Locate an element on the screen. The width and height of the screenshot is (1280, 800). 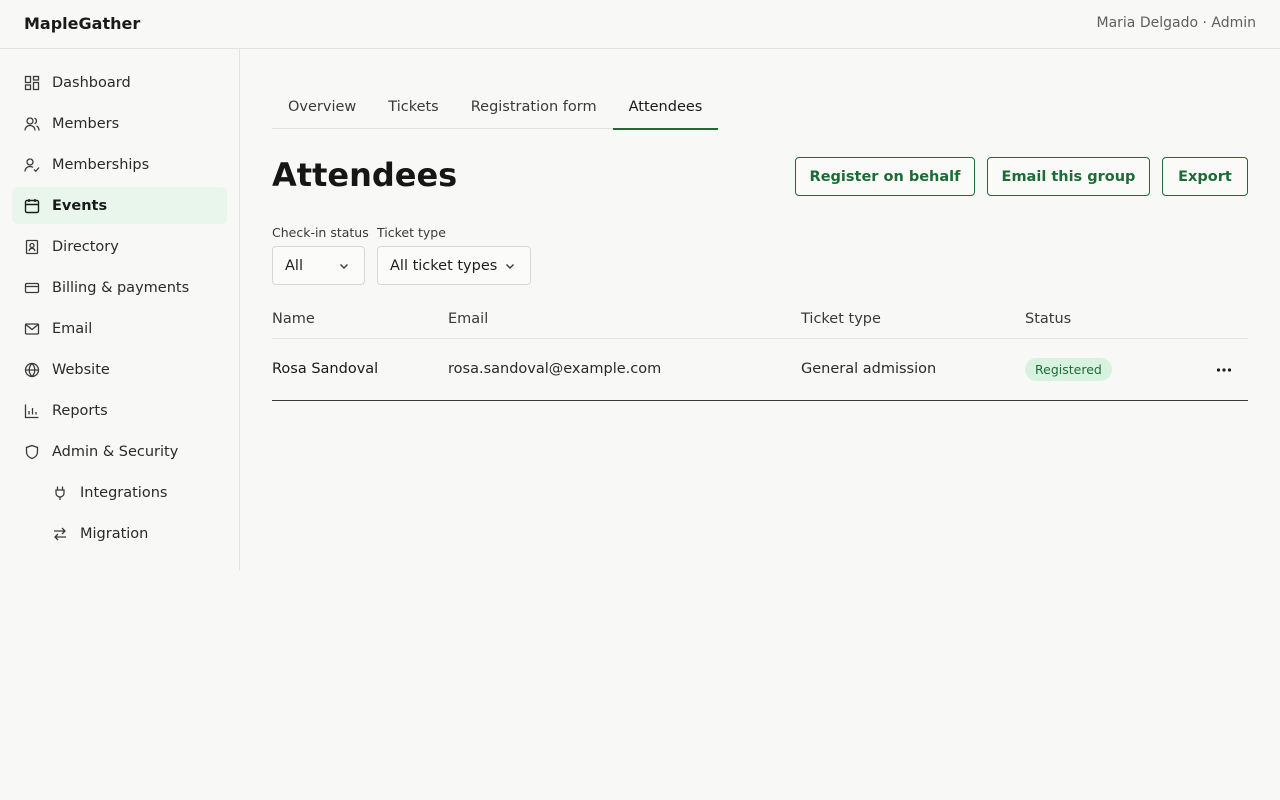
sidebar-item-label: Dashboard is located at coordinates (91, 82).